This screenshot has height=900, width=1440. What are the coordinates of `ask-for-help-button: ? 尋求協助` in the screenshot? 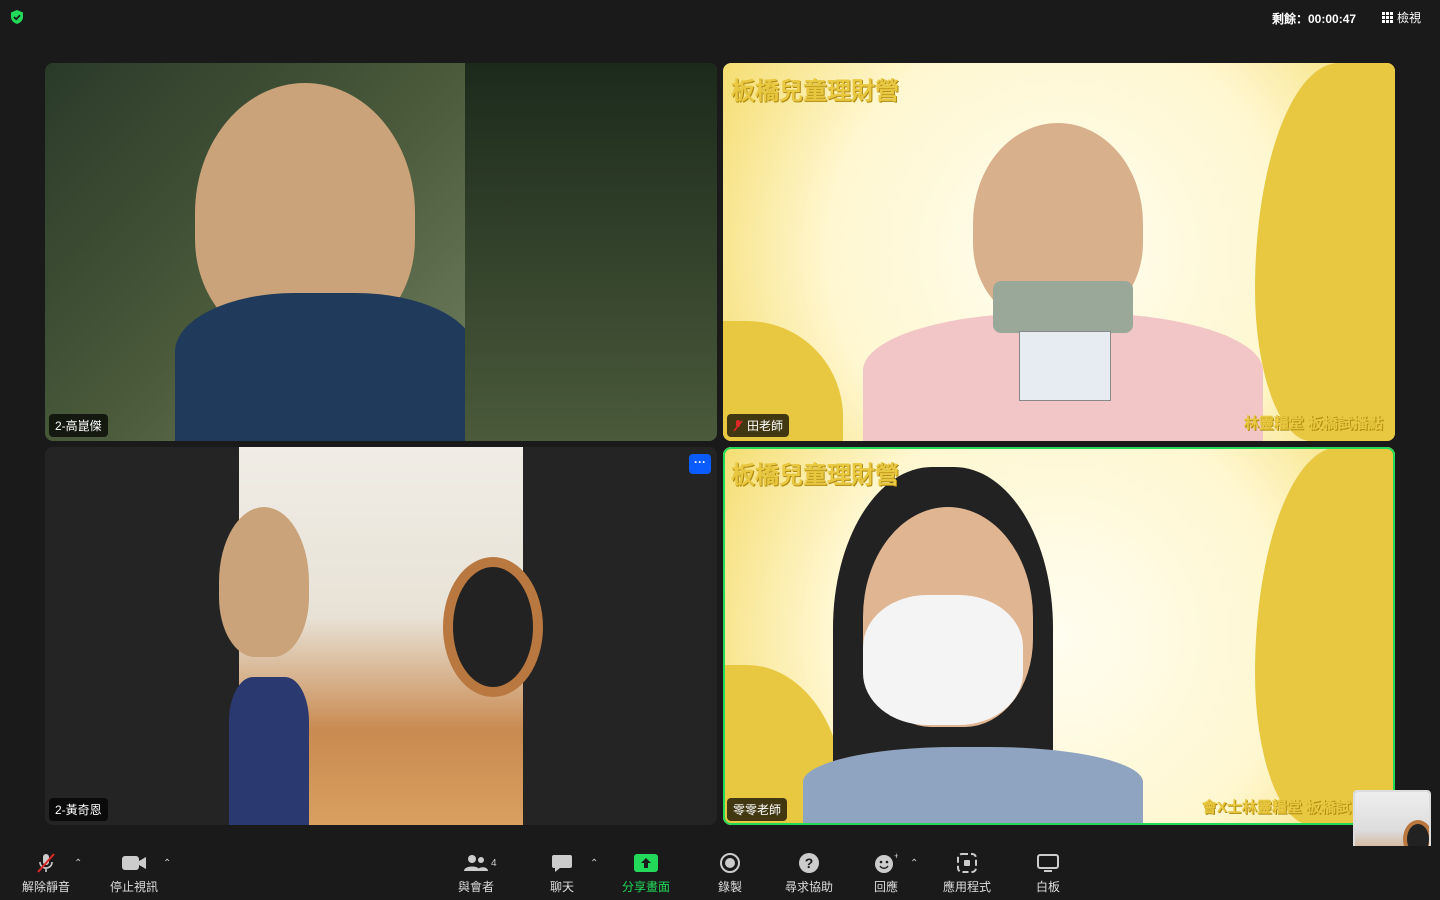 It's located at (809, 873).